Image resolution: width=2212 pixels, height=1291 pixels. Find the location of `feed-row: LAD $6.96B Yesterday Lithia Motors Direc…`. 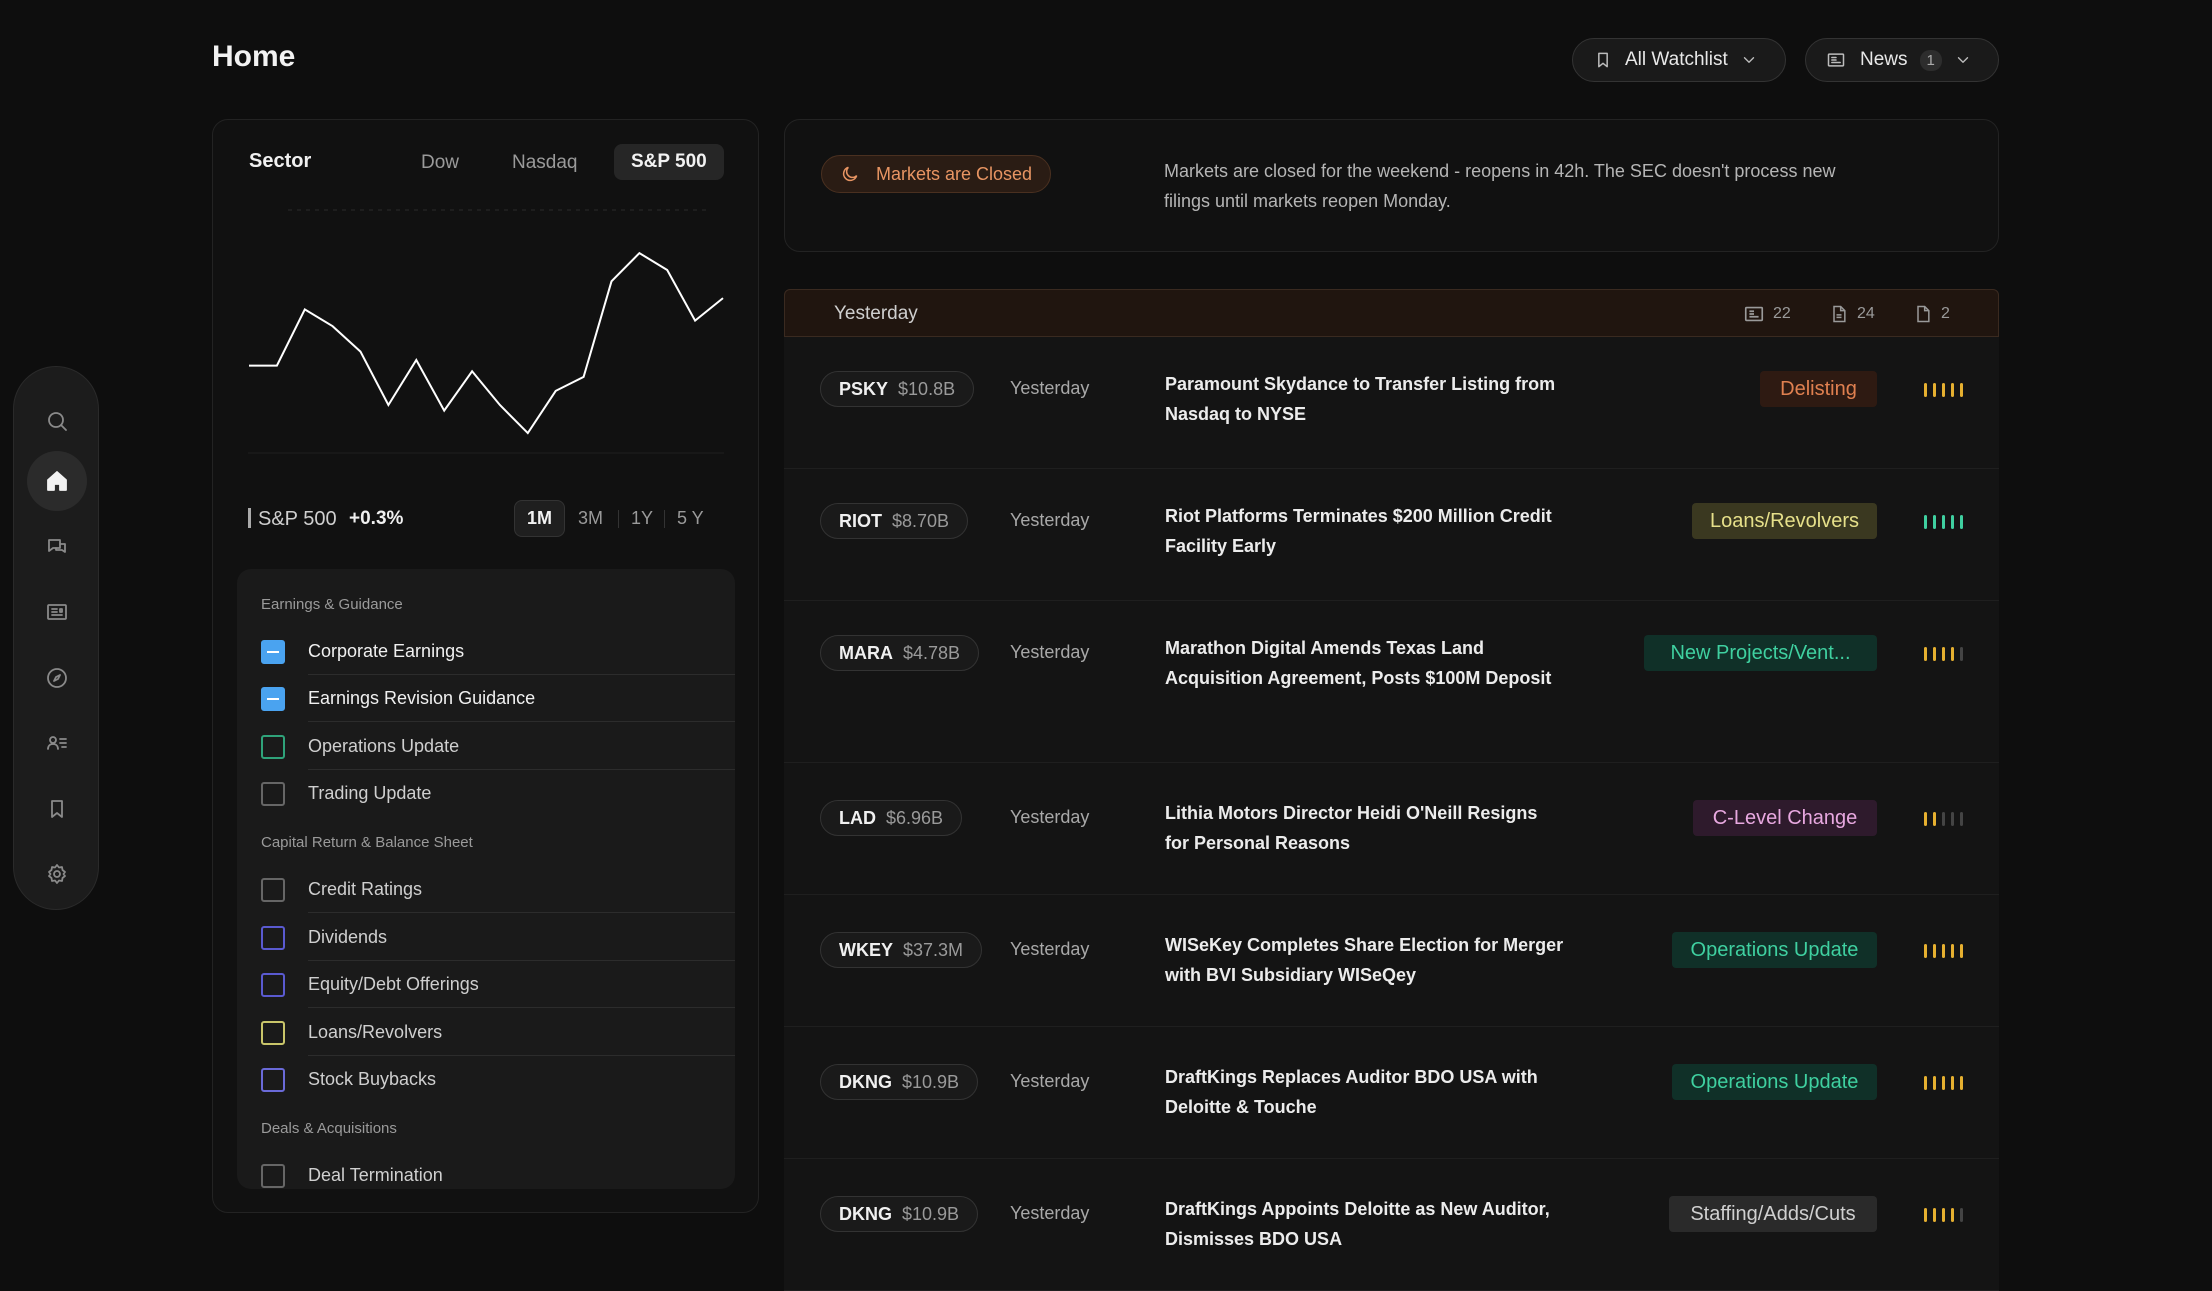

feed-row: LAD $6.96B Yesterday Lithia Motors Direc… is located at coordinates (1391, 829).